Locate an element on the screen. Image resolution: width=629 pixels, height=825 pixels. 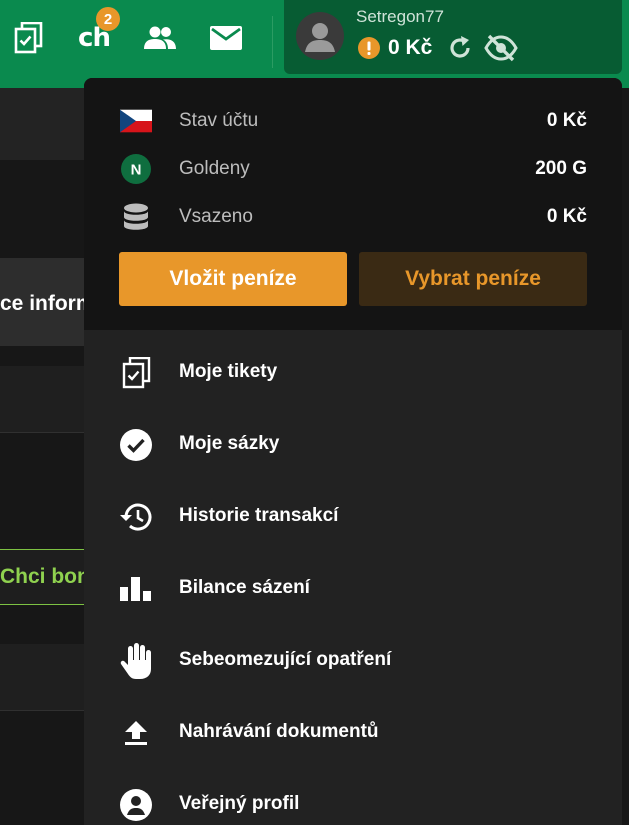
friends-icon is located at coordinates (160, 38).